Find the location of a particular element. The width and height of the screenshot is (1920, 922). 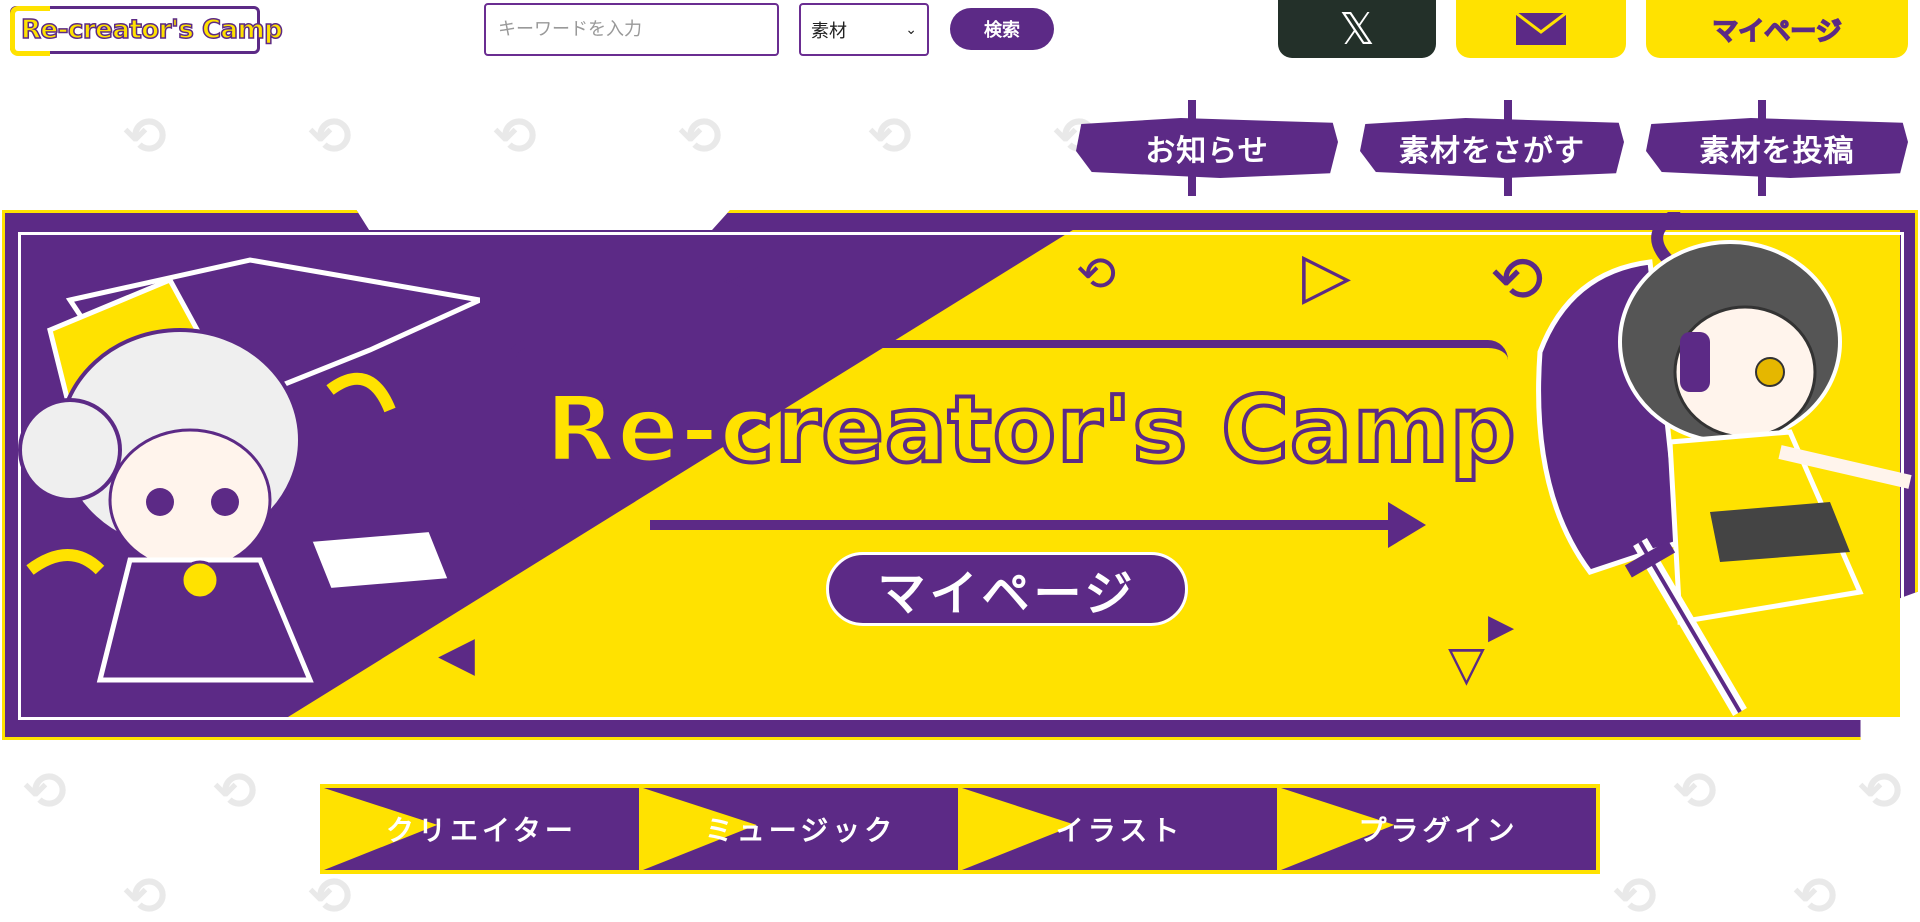

category-music: ミュージック is located at coordinates (802, 829).